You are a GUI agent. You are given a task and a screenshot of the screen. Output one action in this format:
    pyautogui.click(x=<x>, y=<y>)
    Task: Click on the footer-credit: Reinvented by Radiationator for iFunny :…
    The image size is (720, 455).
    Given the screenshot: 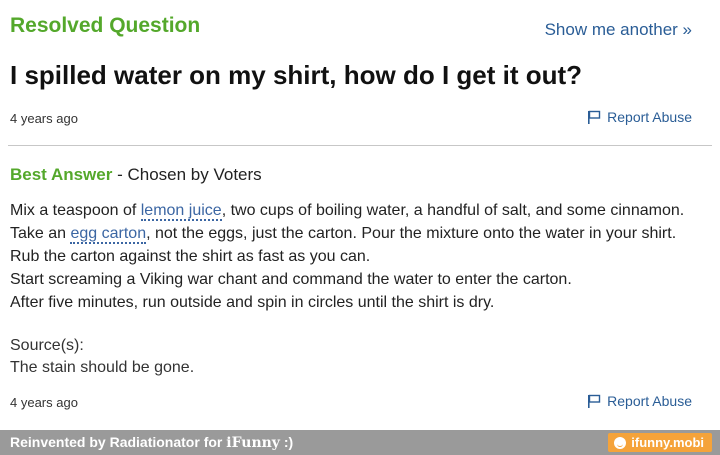 What is the action you would take?
    pyautogui.click(x=151, y=442)
    